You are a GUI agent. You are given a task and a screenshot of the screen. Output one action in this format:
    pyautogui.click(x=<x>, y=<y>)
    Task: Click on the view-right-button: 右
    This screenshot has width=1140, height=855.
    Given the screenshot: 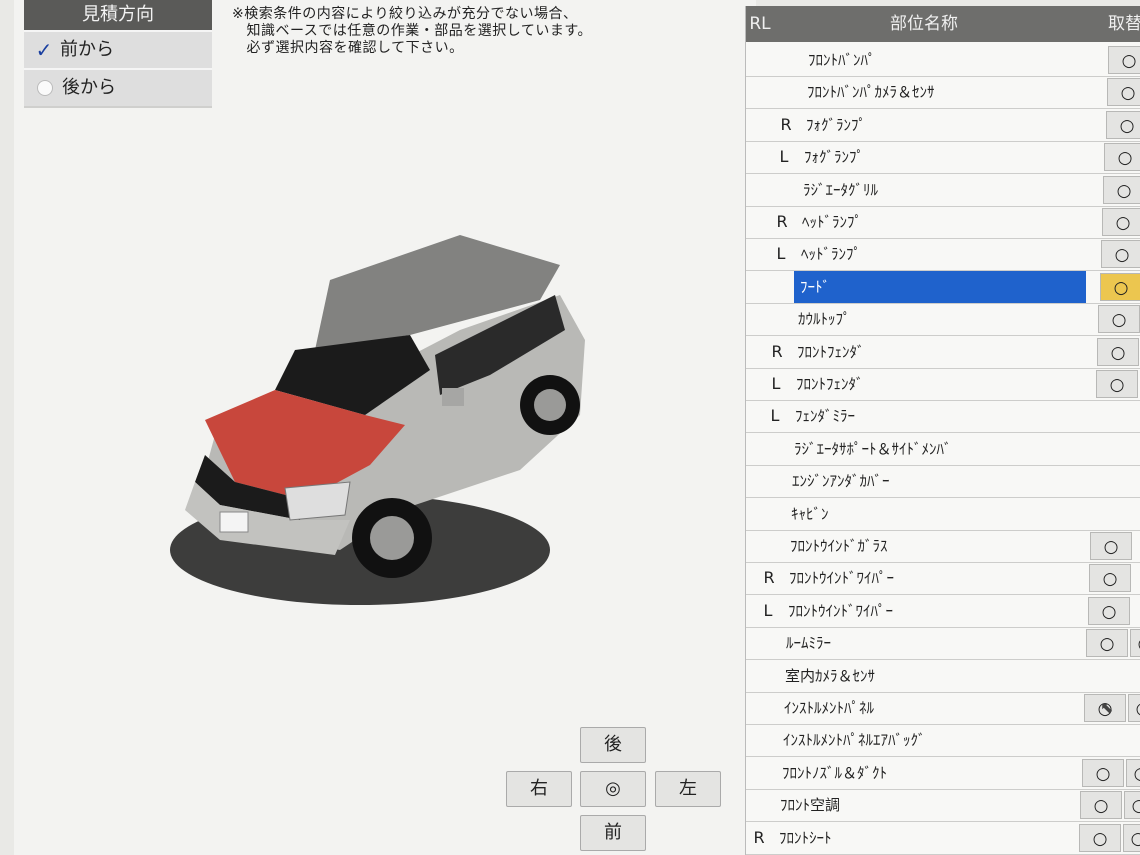 What is the action you would take?
    pyautogui.click(x=539, y=789)
    